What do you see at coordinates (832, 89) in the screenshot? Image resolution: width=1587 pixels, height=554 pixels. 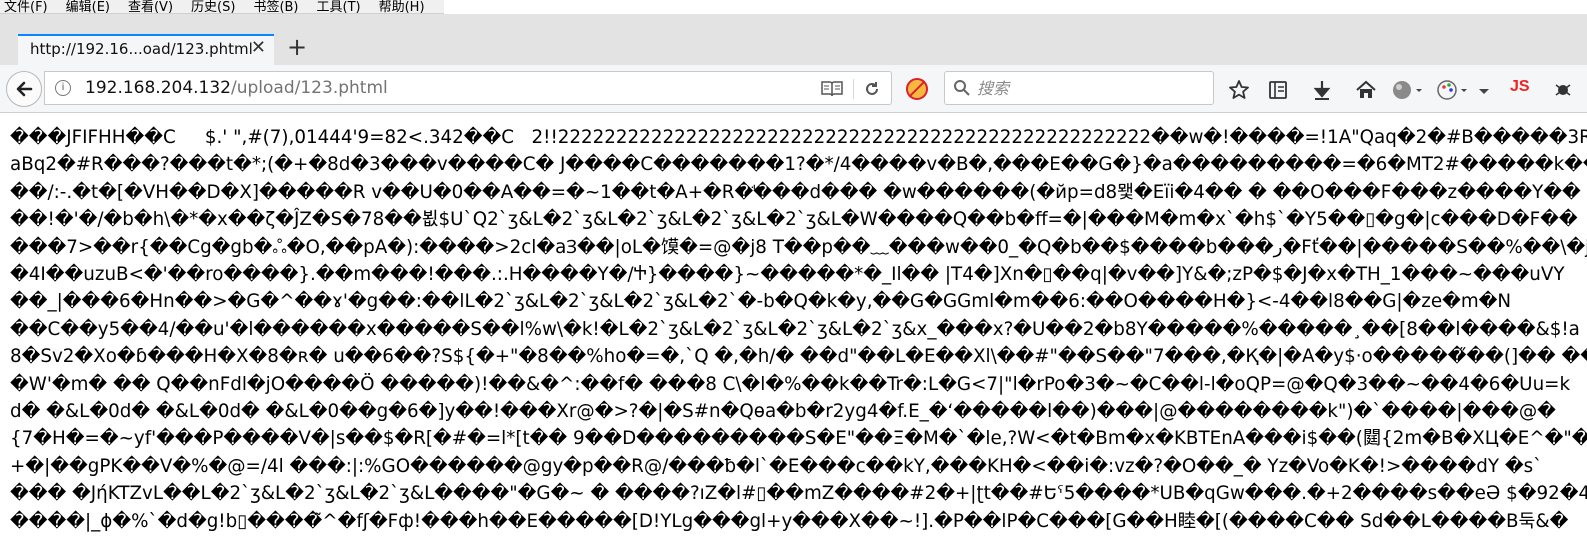 I see `reader-view-icon` at bounding box center [832, 89].